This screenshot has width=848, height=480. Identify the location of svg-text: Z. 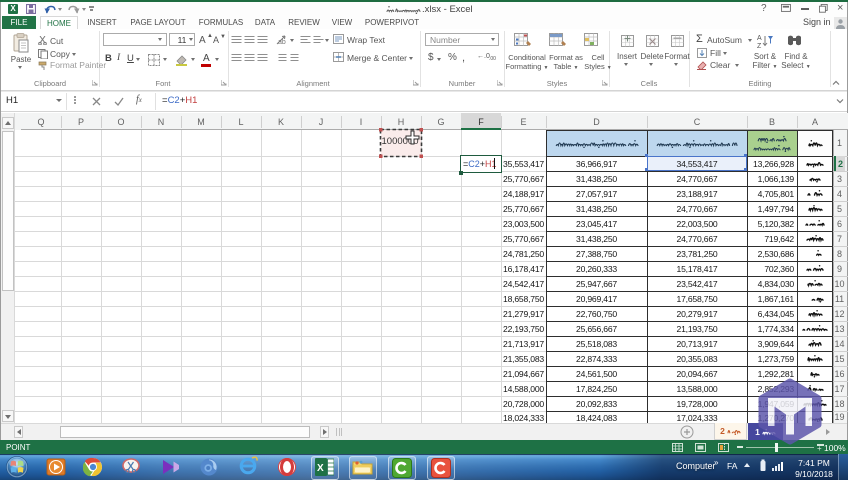
(759, 46).